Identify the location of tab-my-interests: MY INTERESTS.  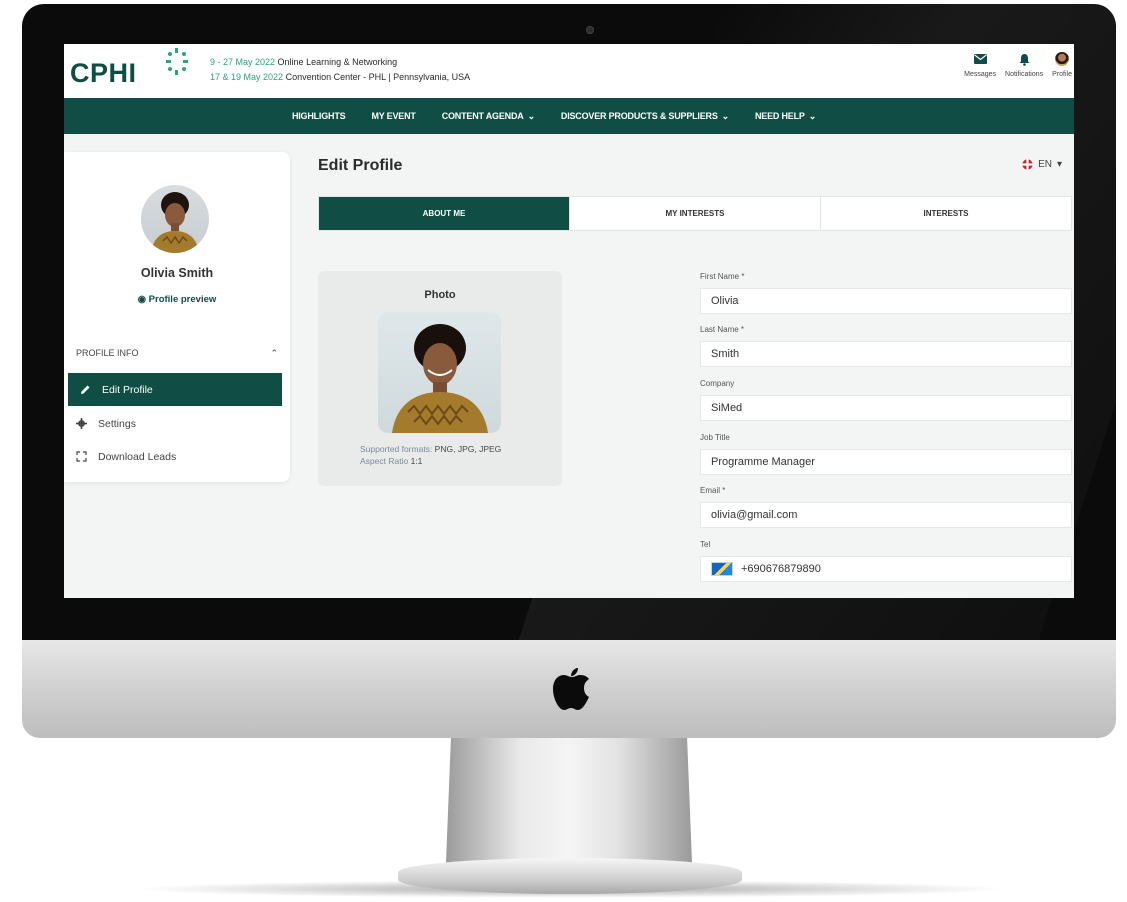
(695, 213).